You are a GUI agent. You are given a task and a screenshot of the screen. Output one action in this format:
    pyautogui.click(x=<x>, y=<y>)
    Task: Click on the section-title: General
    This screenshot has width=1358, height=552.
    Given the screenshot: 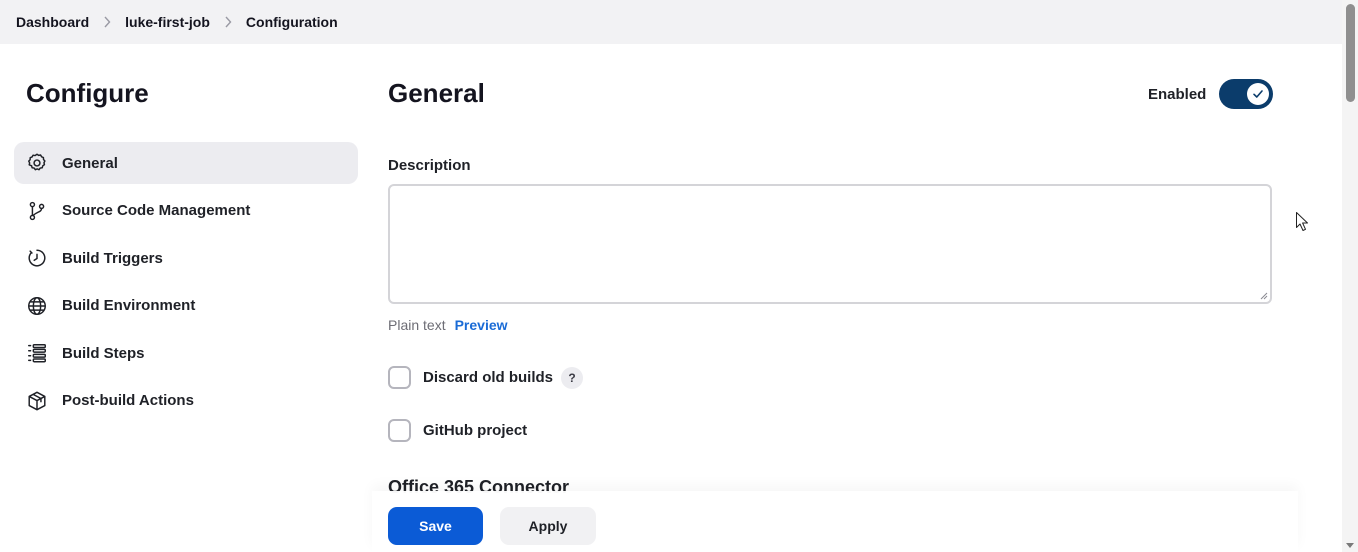 What is the action you would take?
    pyautogui.click(x=436, y=93)
    